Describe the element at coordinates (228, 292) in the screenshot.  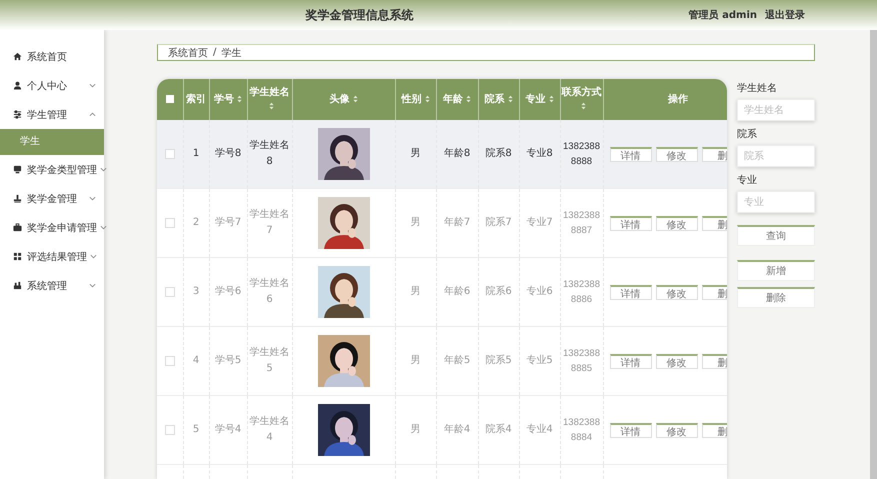
I see `student-number-cell: 学号6` at that location.